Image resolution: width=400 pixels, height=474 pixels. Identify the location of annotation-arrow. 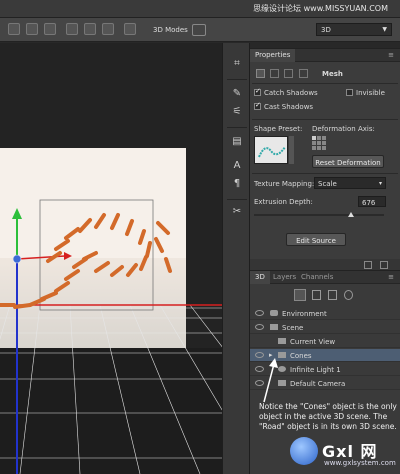
(270, 380).